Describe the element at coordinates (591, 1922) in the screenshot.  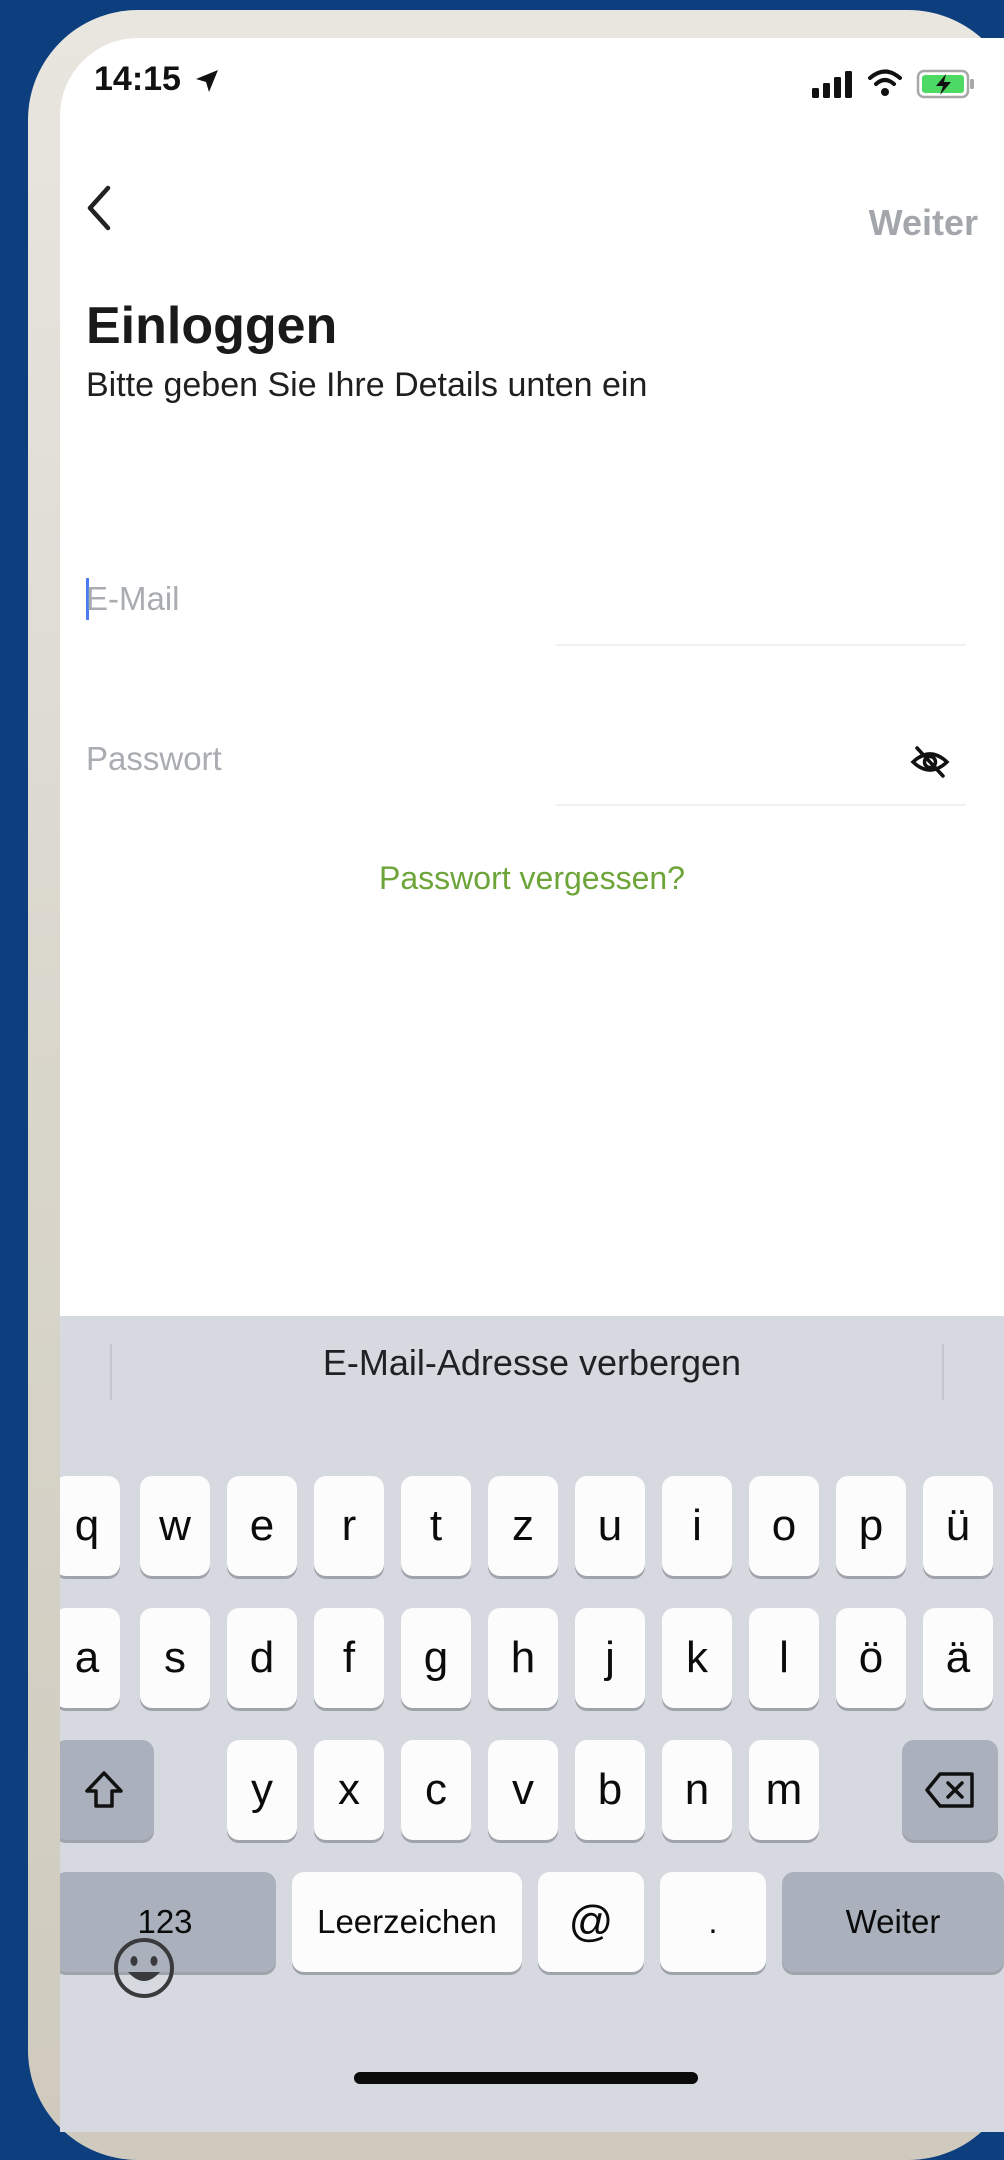
I see `at-key: @` at that location.